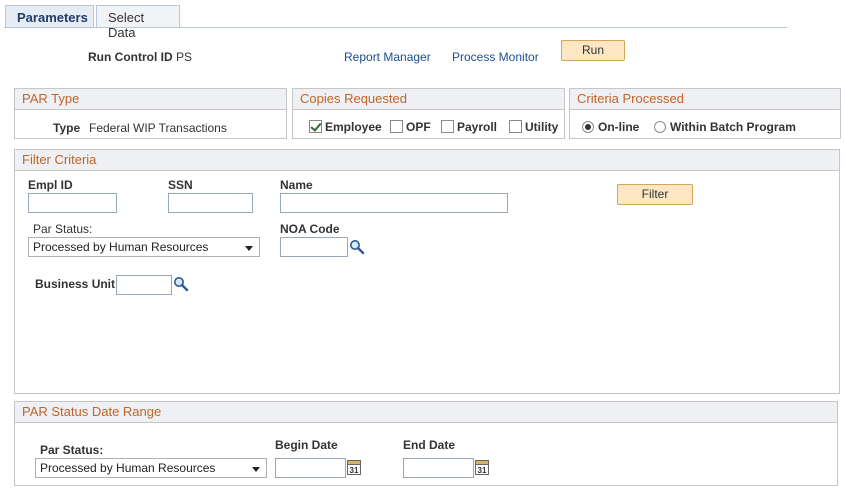 This screenshot has width=845, height=495. What do you see at coordinates (180, 185) in the screenshot?
I see `ssn-label: SSN` at bounding box center [180, 185].